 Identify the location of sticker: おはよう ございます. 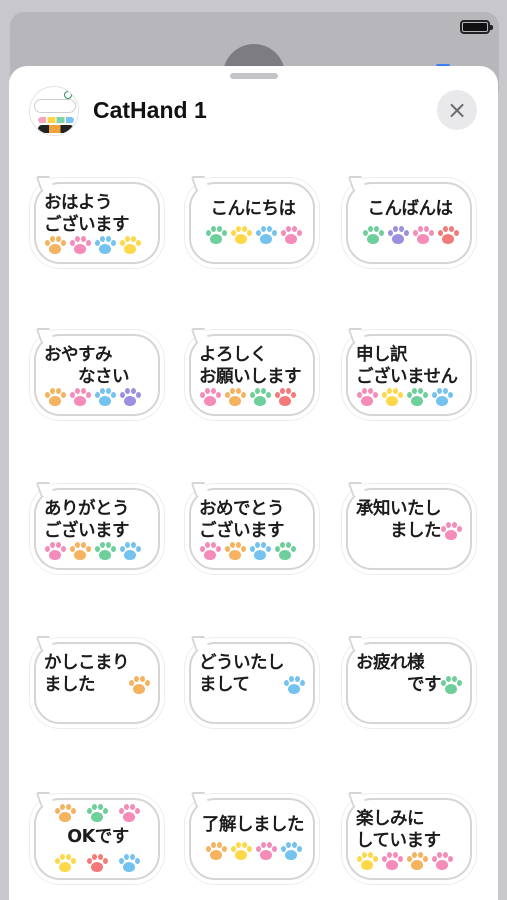
(98, 222).